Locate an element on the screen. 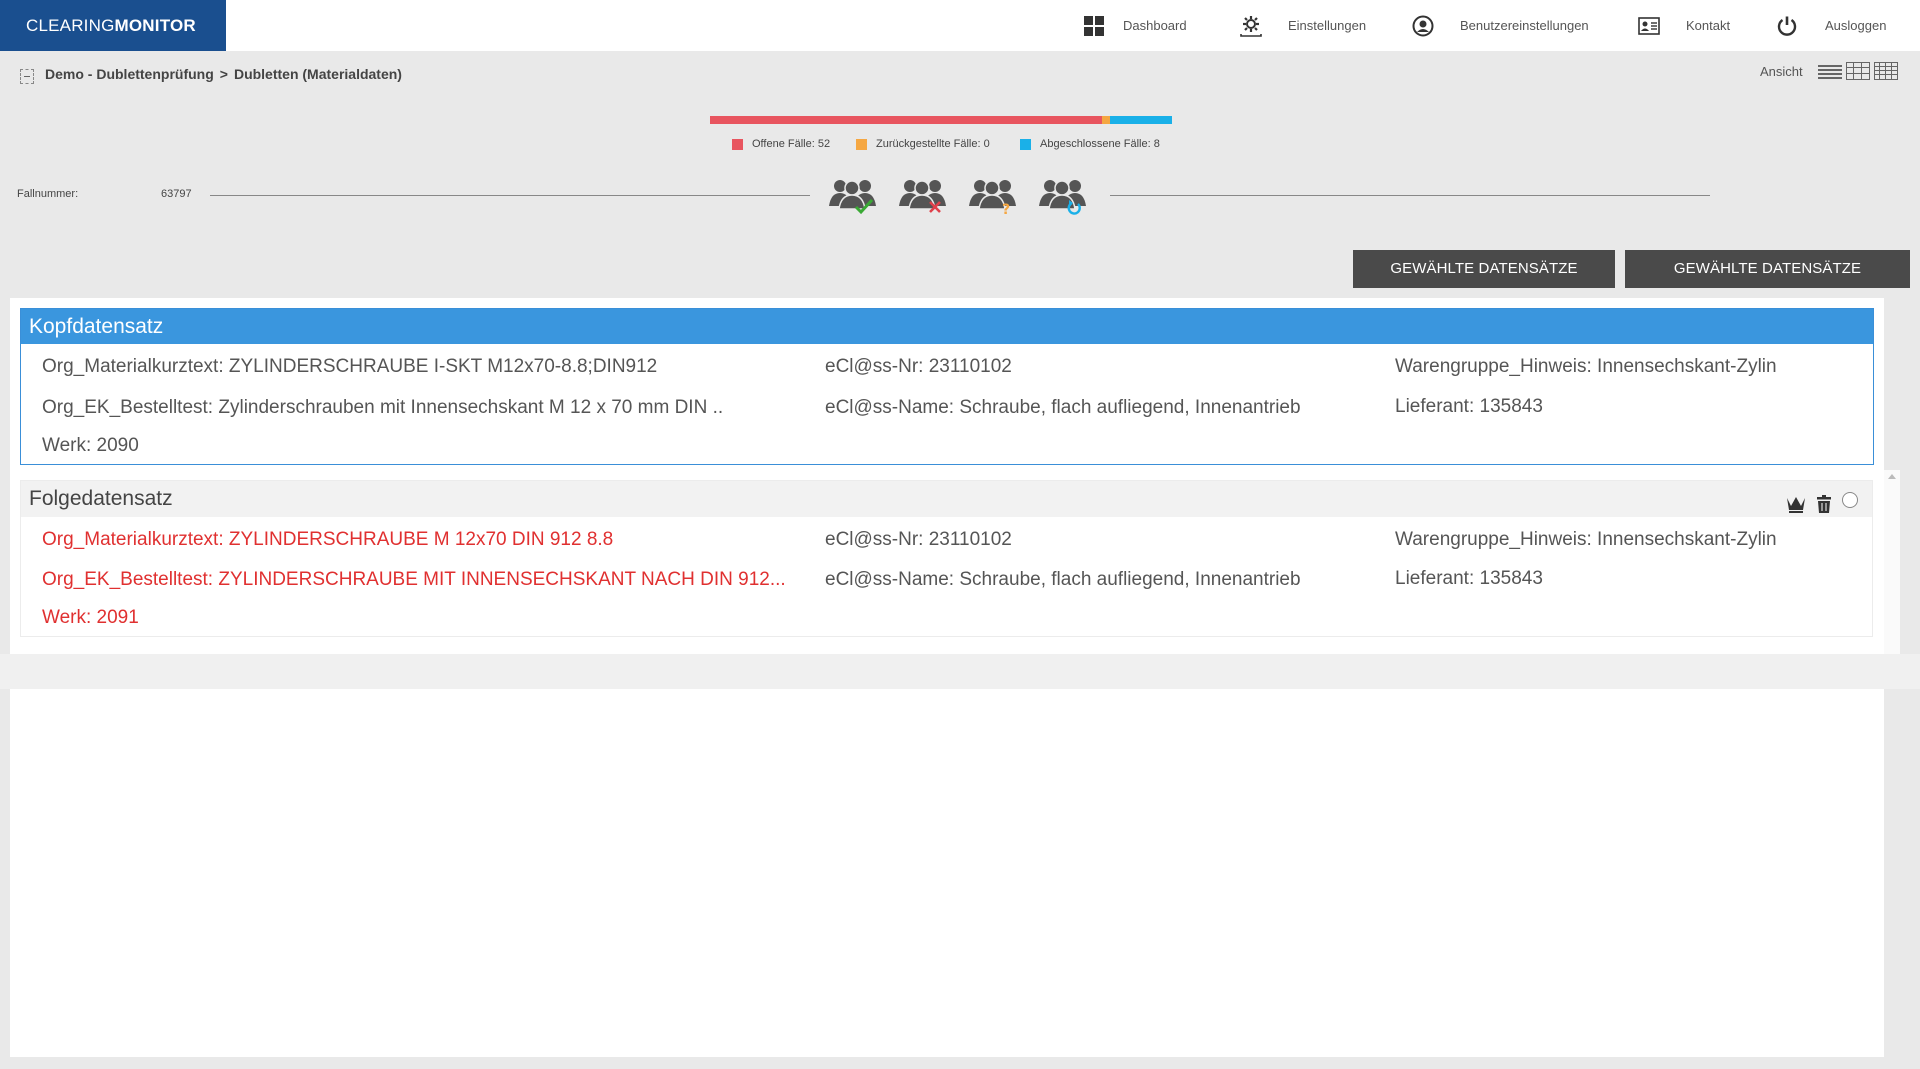 This screenshot has height=1069, width=1920. head-plant: Werk: 2090 is located at coordinates (90, 445).